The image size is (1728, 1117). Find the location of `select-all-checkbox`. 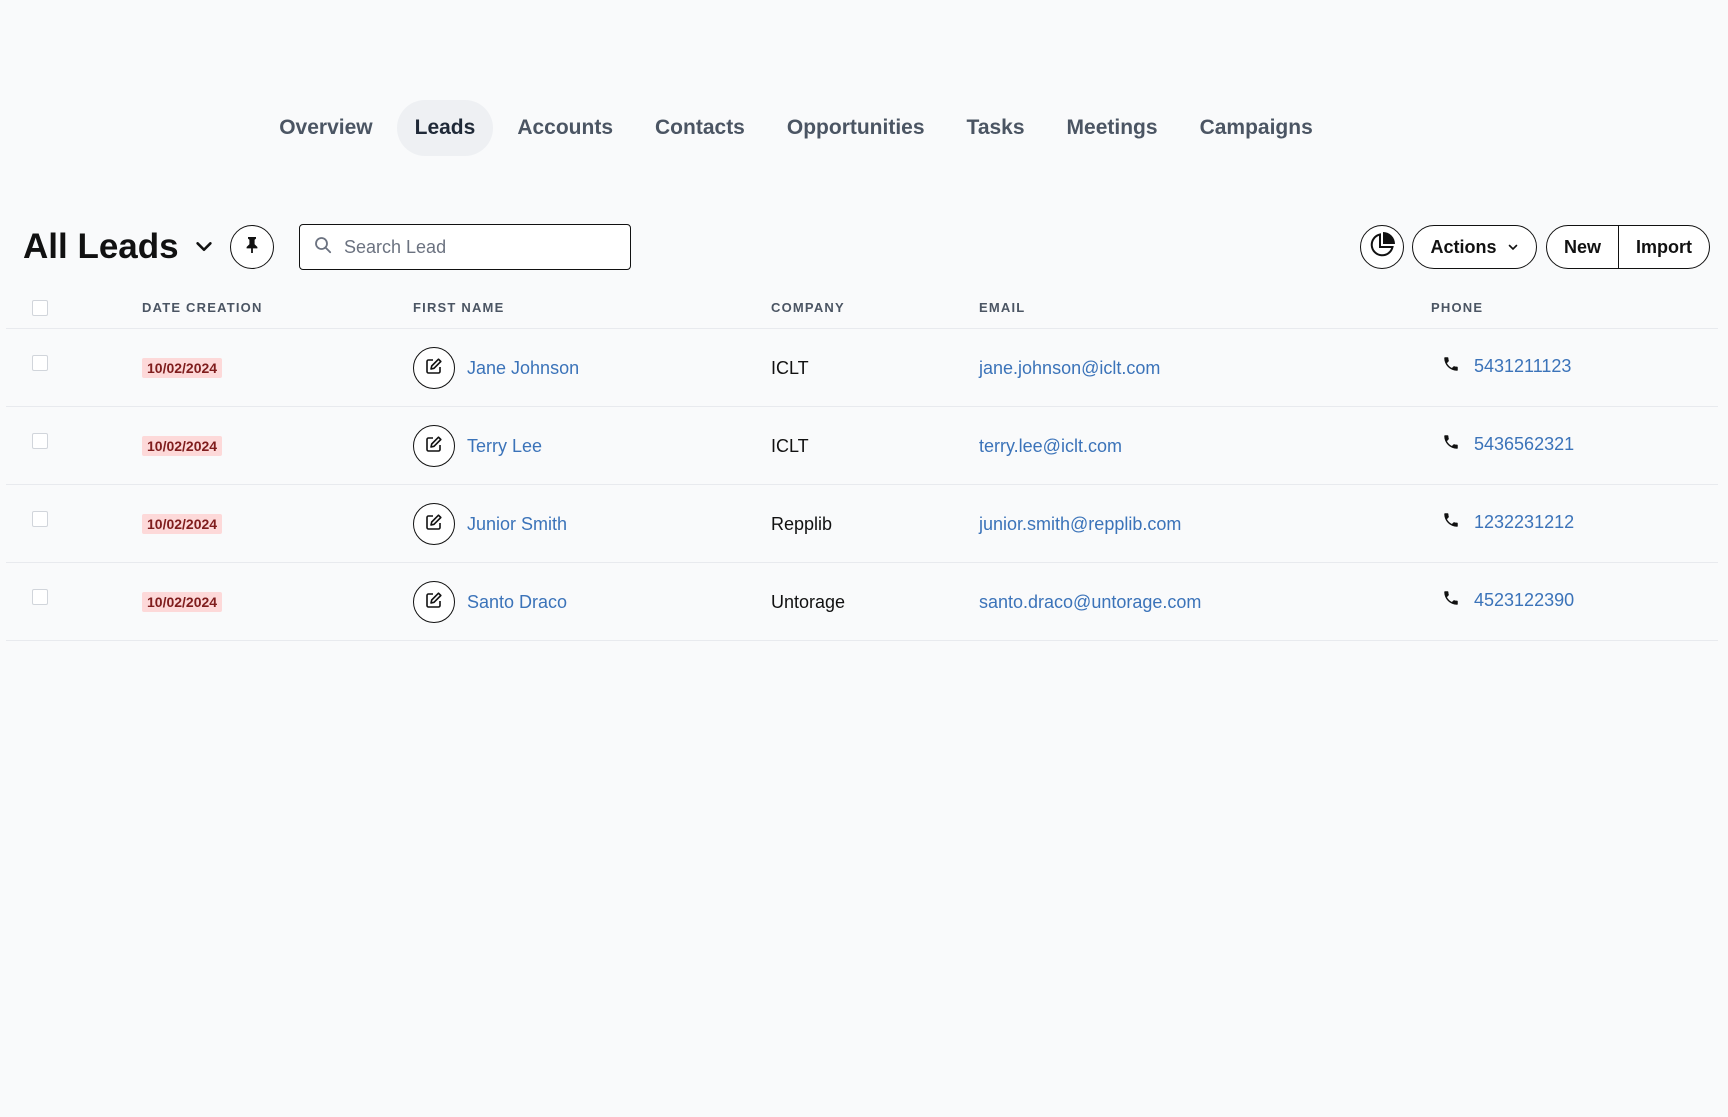

select-all-checkbox is located at coordinates (40, 308).